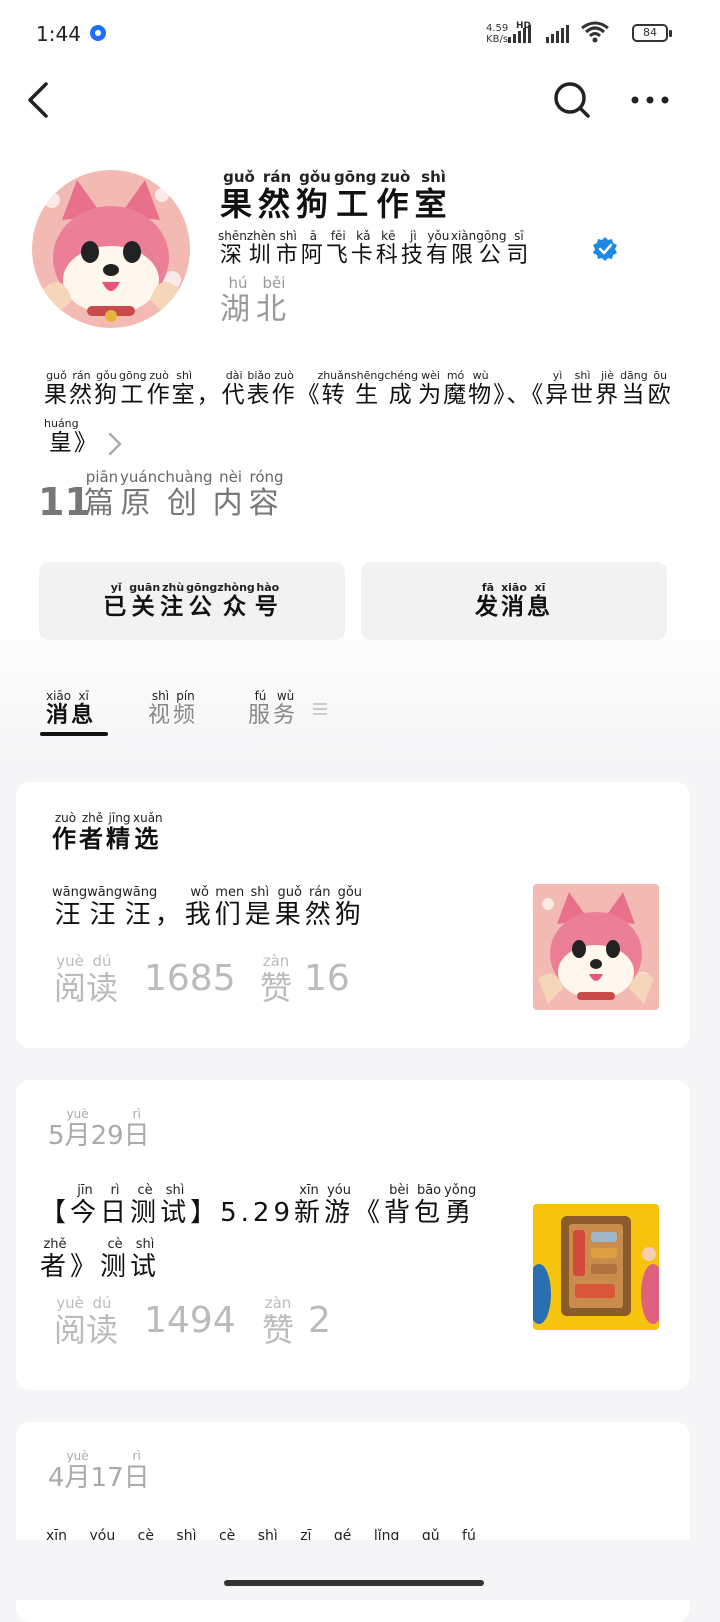  I want to click on tab-services: 服fú务wù, so click(273, 709).